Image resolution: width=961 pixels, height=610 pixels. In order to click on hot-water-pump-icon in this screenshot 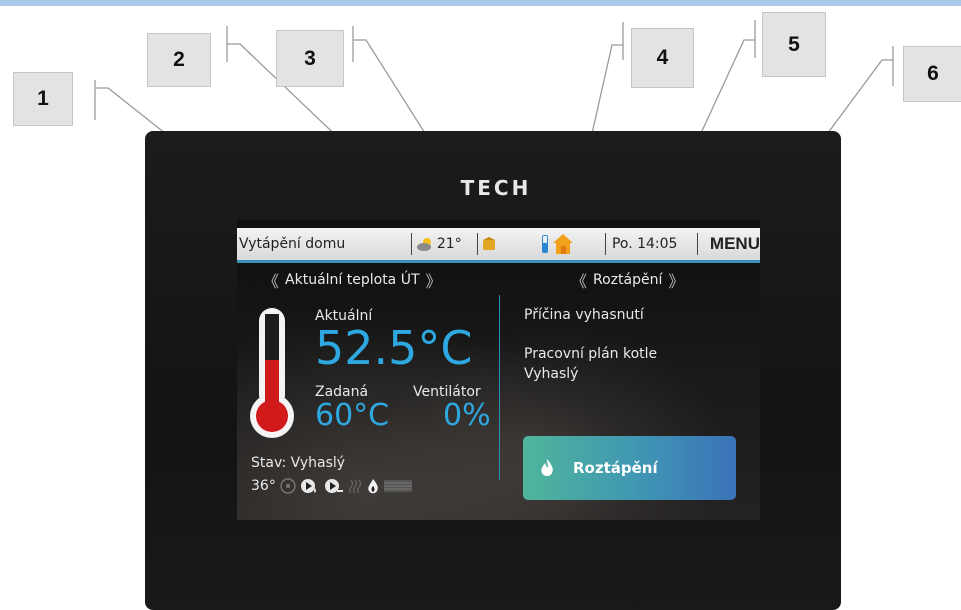, I will do `click(333, 486)`.